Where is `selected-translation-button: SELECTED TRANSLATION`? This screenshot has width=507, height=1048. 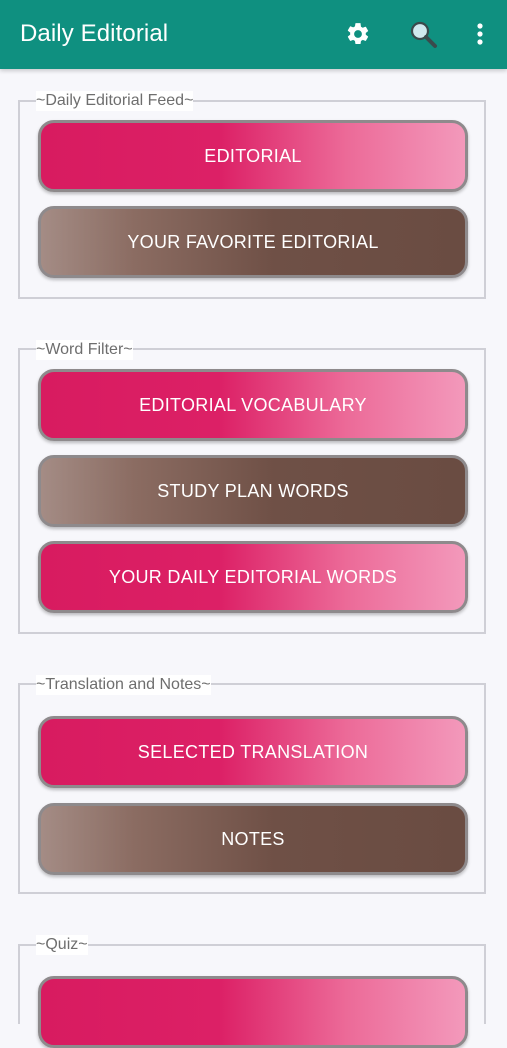 selected-translation-button: SELECTED TRANSLATION is located at coordinates (253, 752).